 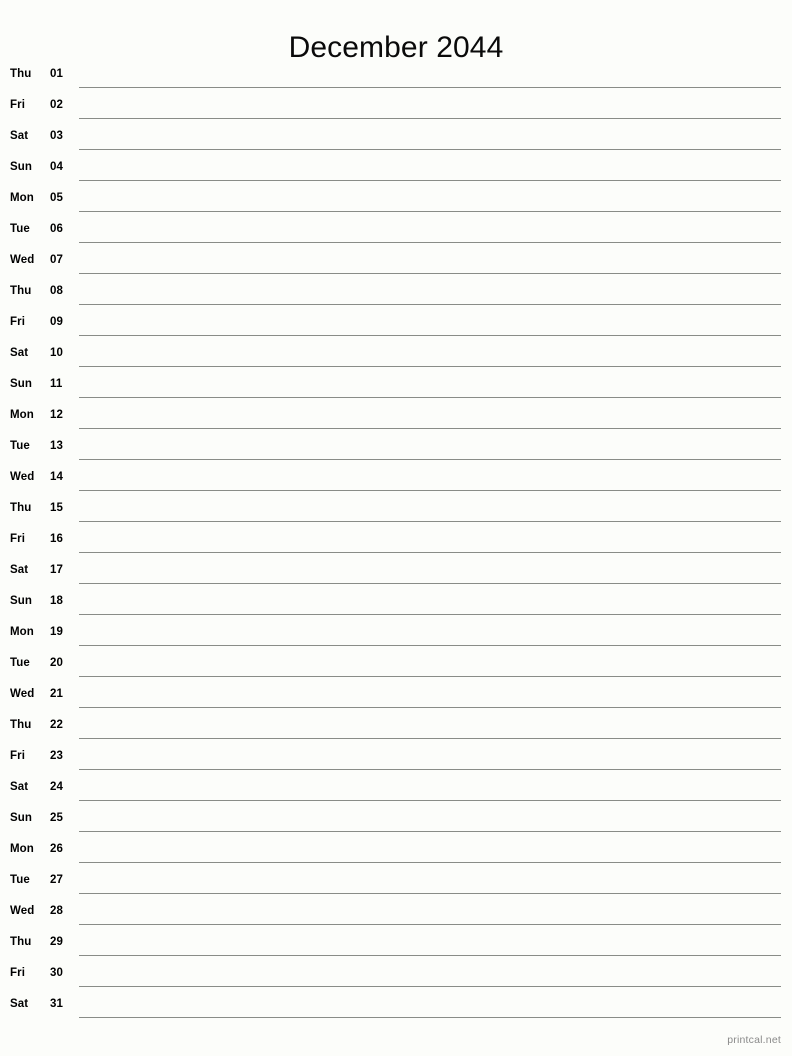 I want to click on day-row: Sat 24, so click(x=396, y=789).